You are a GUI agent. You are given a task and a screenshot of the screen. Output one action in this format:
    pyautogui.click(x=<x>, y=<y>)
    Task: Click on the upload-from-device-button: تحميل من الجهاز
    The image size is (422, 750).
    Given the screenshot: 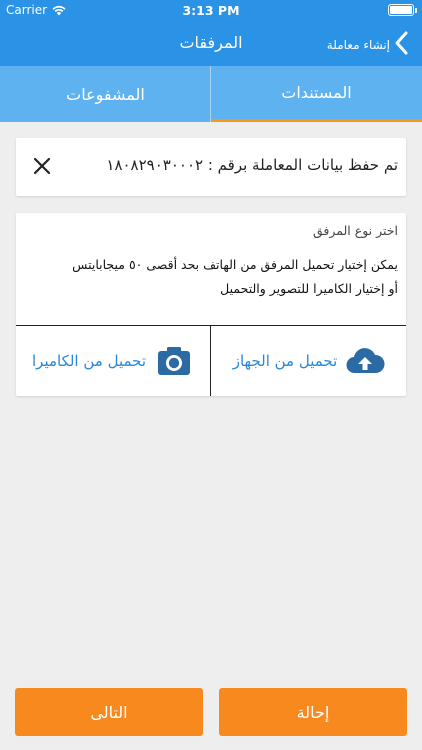 What is the action you would take?
    pyautogui.click(x=309, y=361)
    